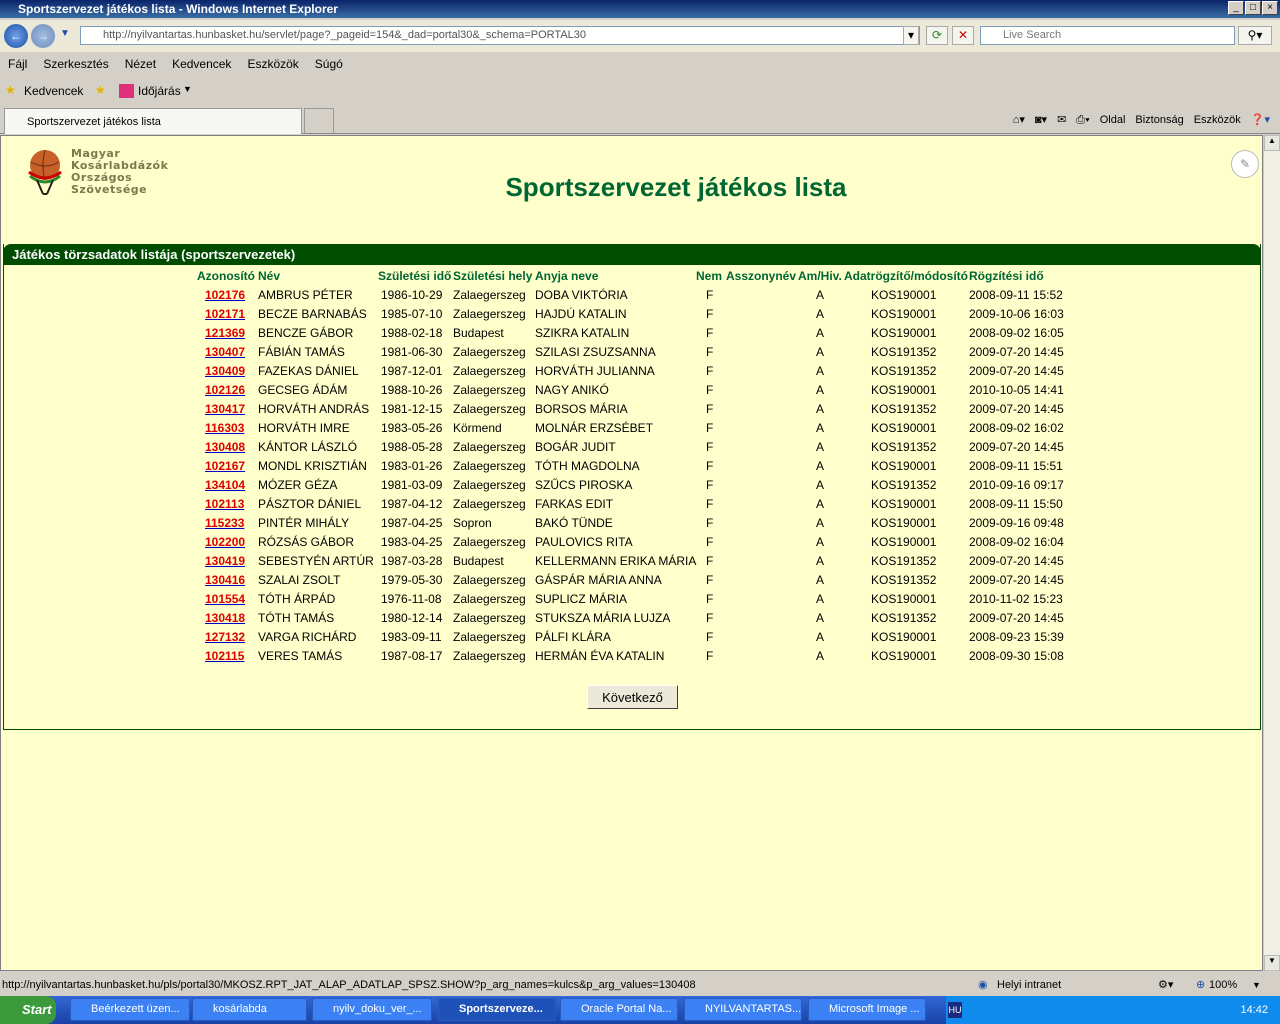 Image resolution: width=1280 pixels, height=1024 pixels. What do you see at coordinates (581, 295) in the screenshot?
I see `cell-mother: DOBA VIKTÓRIA` at bounding box center [581, 295].